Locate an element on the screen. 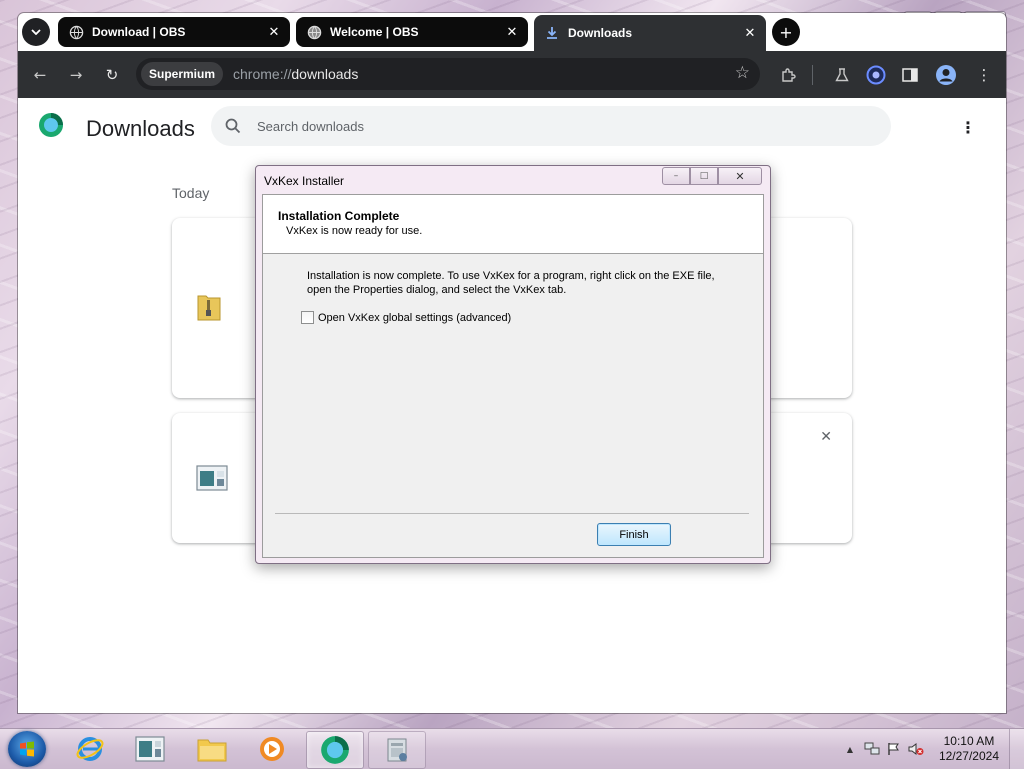  url-scheme: chrome:// is located at coordinates (262, 74).